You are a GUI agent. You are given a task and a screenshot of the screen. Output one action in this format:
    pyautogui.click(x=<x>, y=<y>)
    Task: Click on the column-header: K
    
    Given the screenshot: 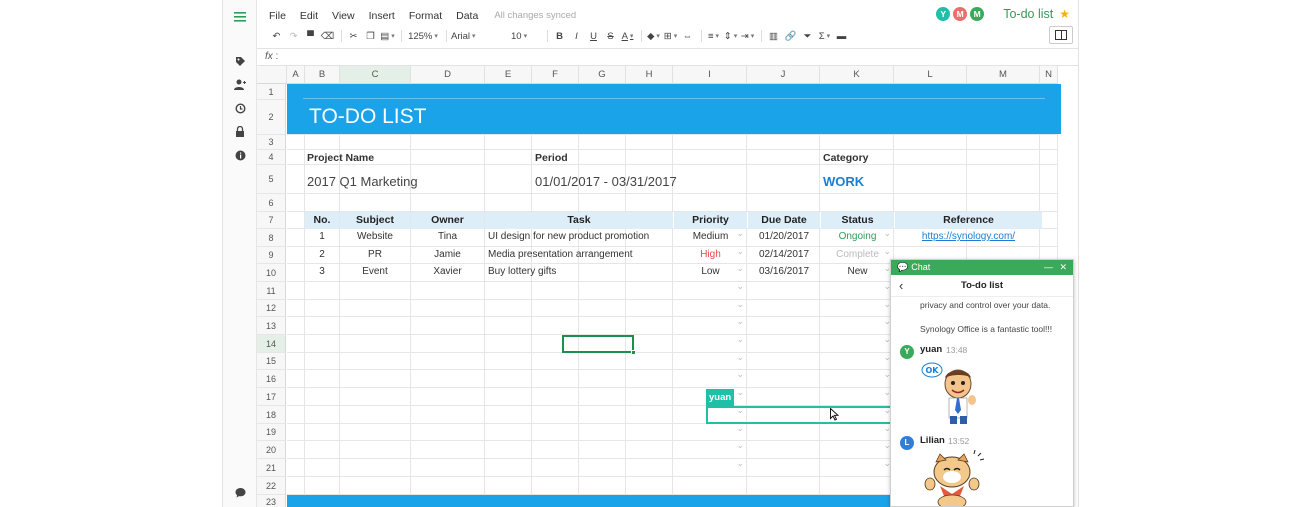 What is the action you would take?
    pyautogui.click(x=857, y=75)
    